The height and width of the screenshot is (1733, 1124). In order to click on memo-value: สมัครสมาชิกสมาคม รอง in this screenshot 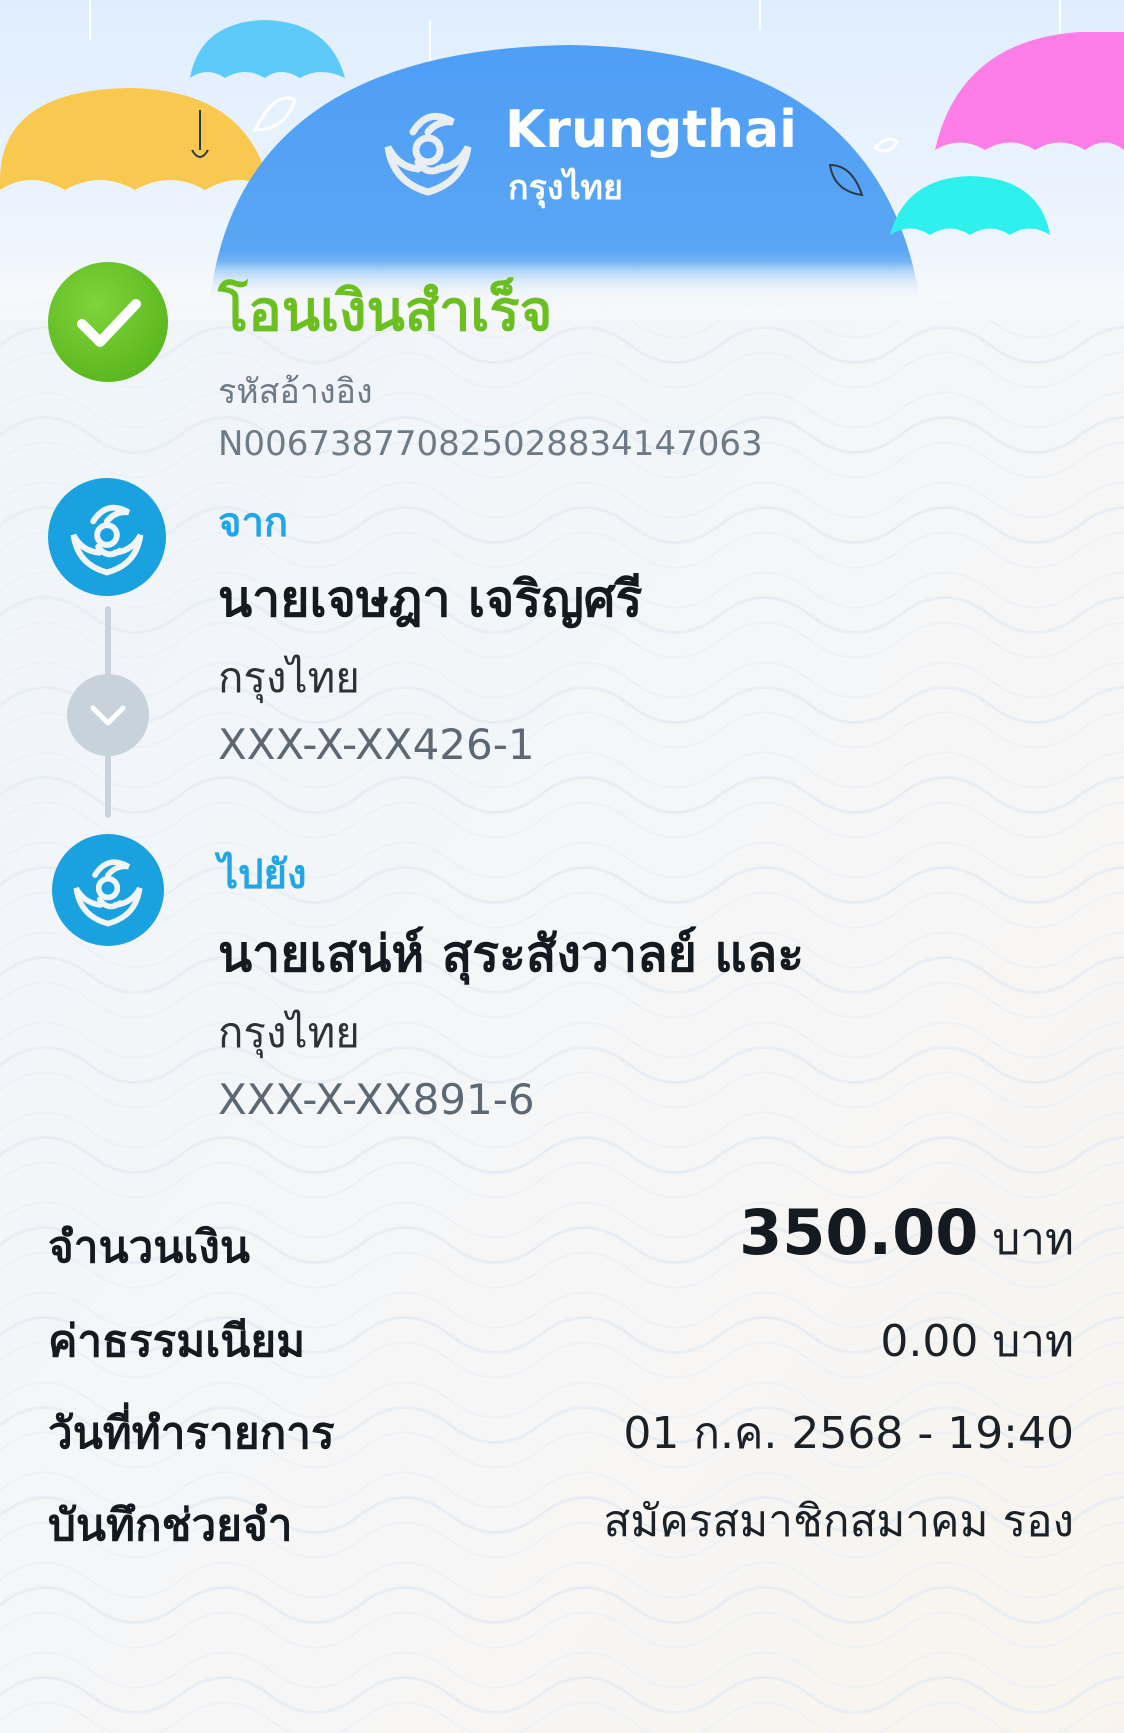, I will do `click(838, 1521)`.